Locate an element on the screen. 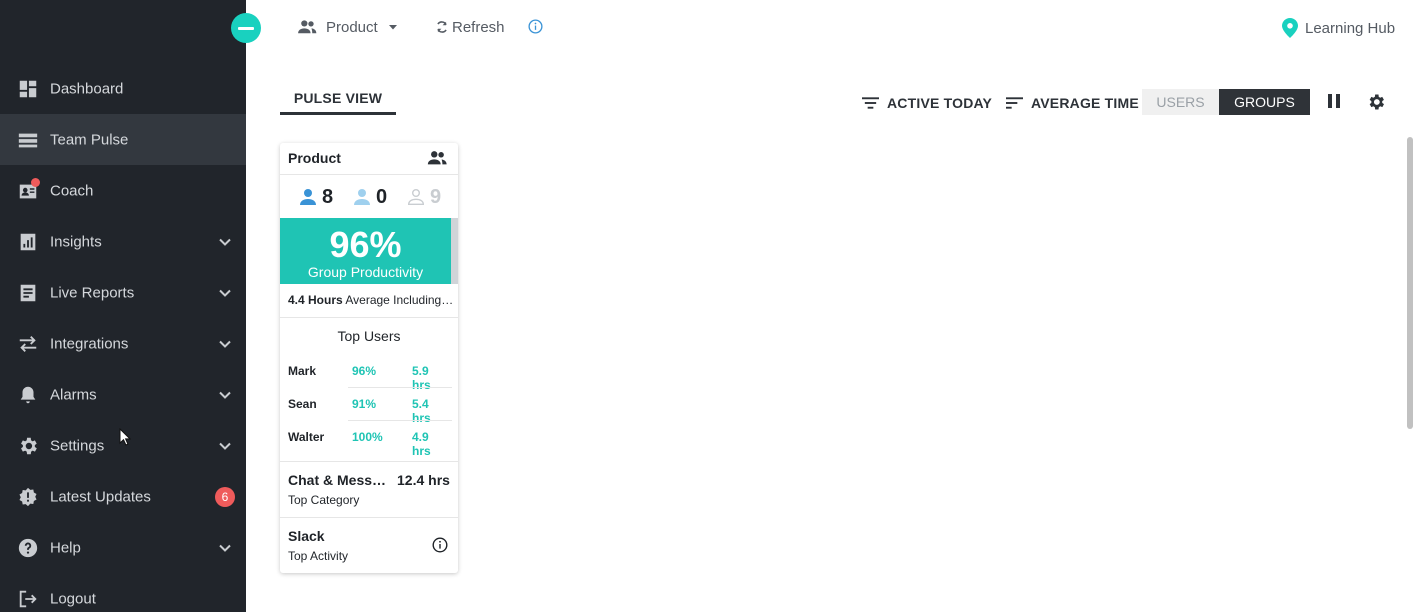 The width and height of the screenshot is (1424, 612). offline-users-count: 9 is located at coordinates (424, 197).